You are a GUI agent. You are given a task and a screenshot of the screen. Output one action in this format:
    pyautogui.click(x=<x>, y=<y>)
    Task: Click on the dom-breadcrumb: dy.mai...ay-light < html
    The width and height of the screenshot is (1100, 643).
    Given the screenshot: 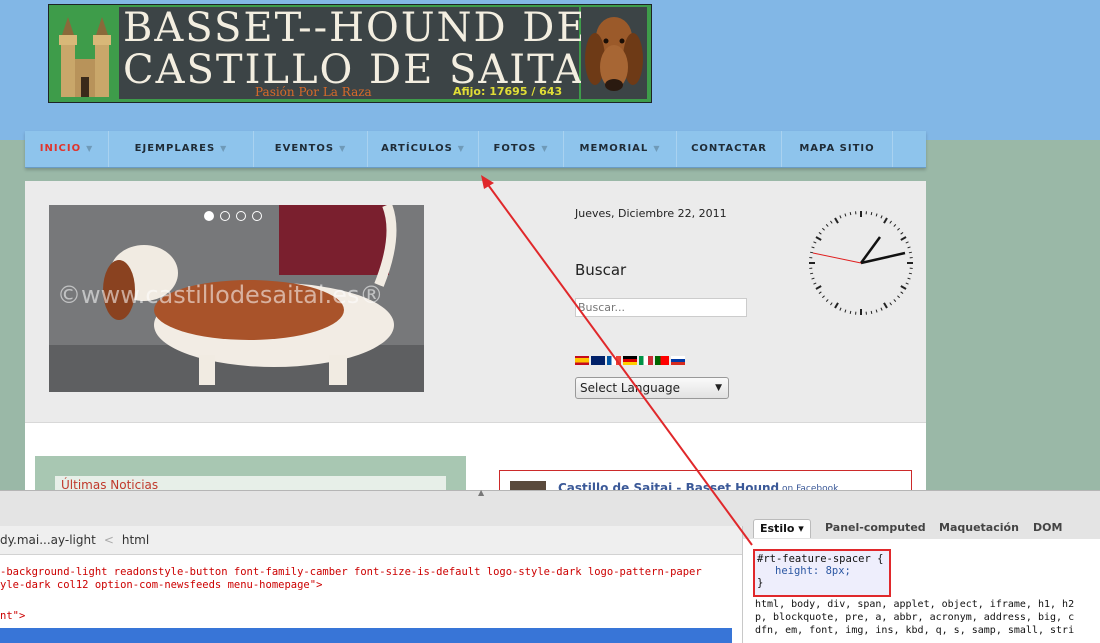 What is the action you would take?
    pyautogui.click(x=371, y=540)
    